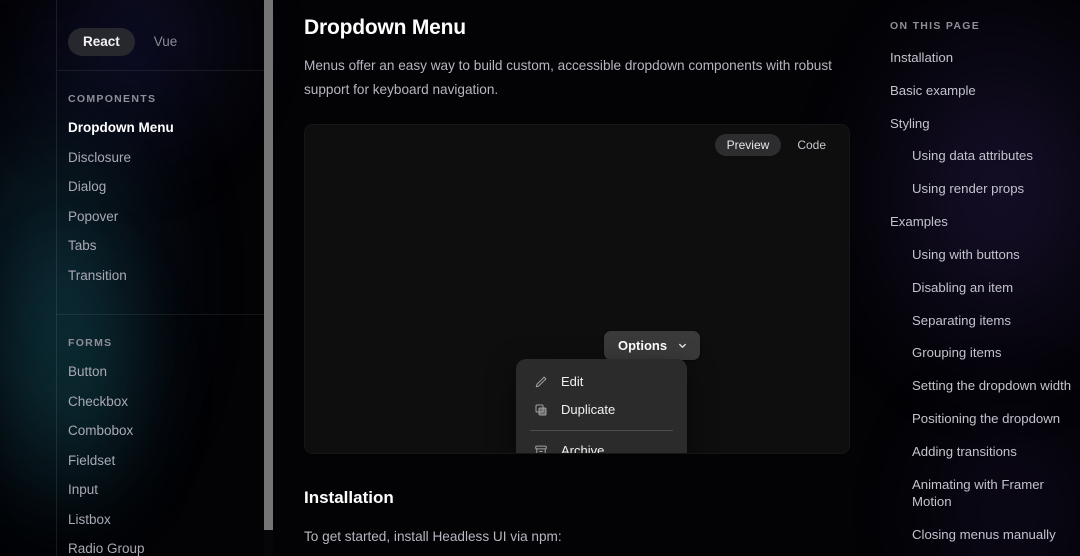 This screenshot has width=1080, height=556. I want to click on toc-item-using-data-attributes: Using data attributes, so click(981, 156).